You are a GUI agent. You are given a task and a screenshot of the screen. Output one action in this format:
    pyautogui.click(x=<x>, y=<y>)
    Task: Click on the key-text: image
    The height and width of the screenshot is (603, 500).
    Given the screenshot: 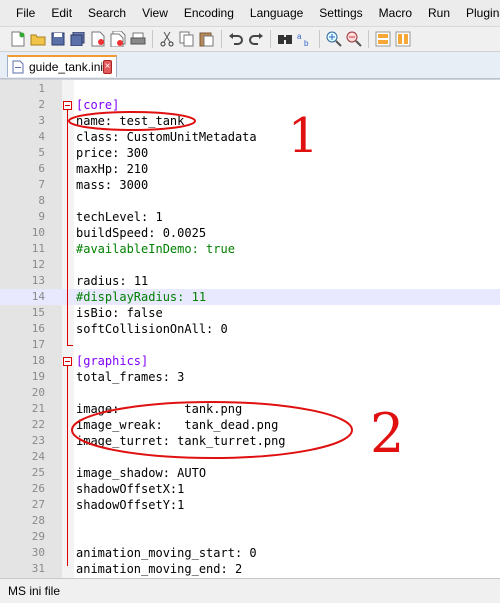 What is the action you would take?
    pyautogui.click(x=94, y=409)
    